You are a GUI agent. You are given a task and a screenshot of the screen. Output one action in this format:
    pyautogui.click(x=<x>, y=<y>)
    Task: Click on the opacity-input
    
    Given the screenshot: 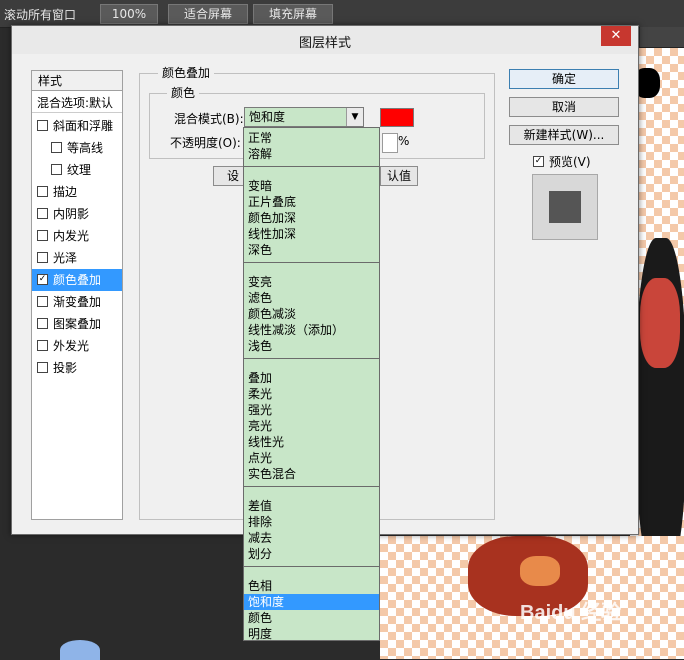 What is the action you would take?
    pyautogui.click(x=390, y=143)
    